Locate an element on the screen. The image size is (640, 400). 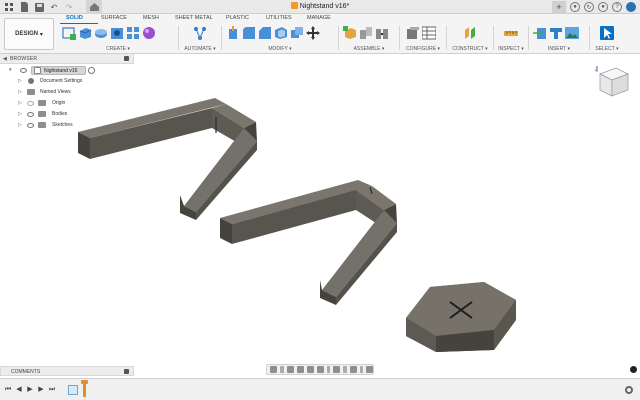
hex-puck-body is located at coordinates (461, 317).